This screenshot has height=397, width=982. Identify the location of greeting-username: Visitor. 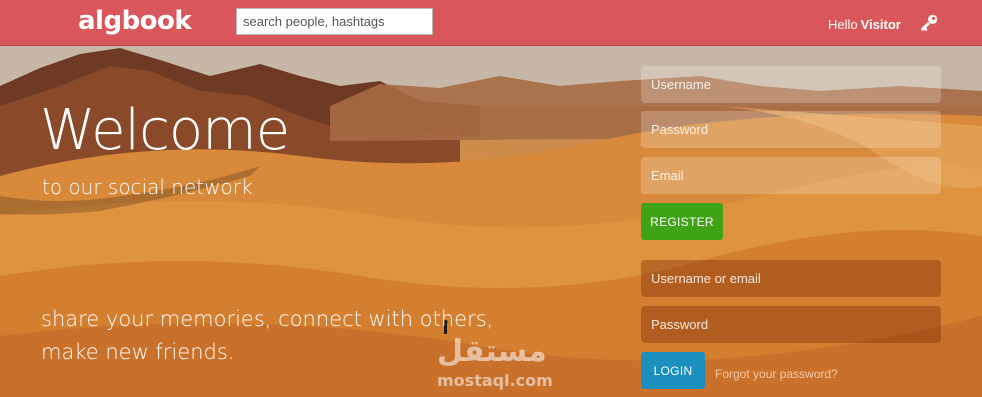
(880, 24).